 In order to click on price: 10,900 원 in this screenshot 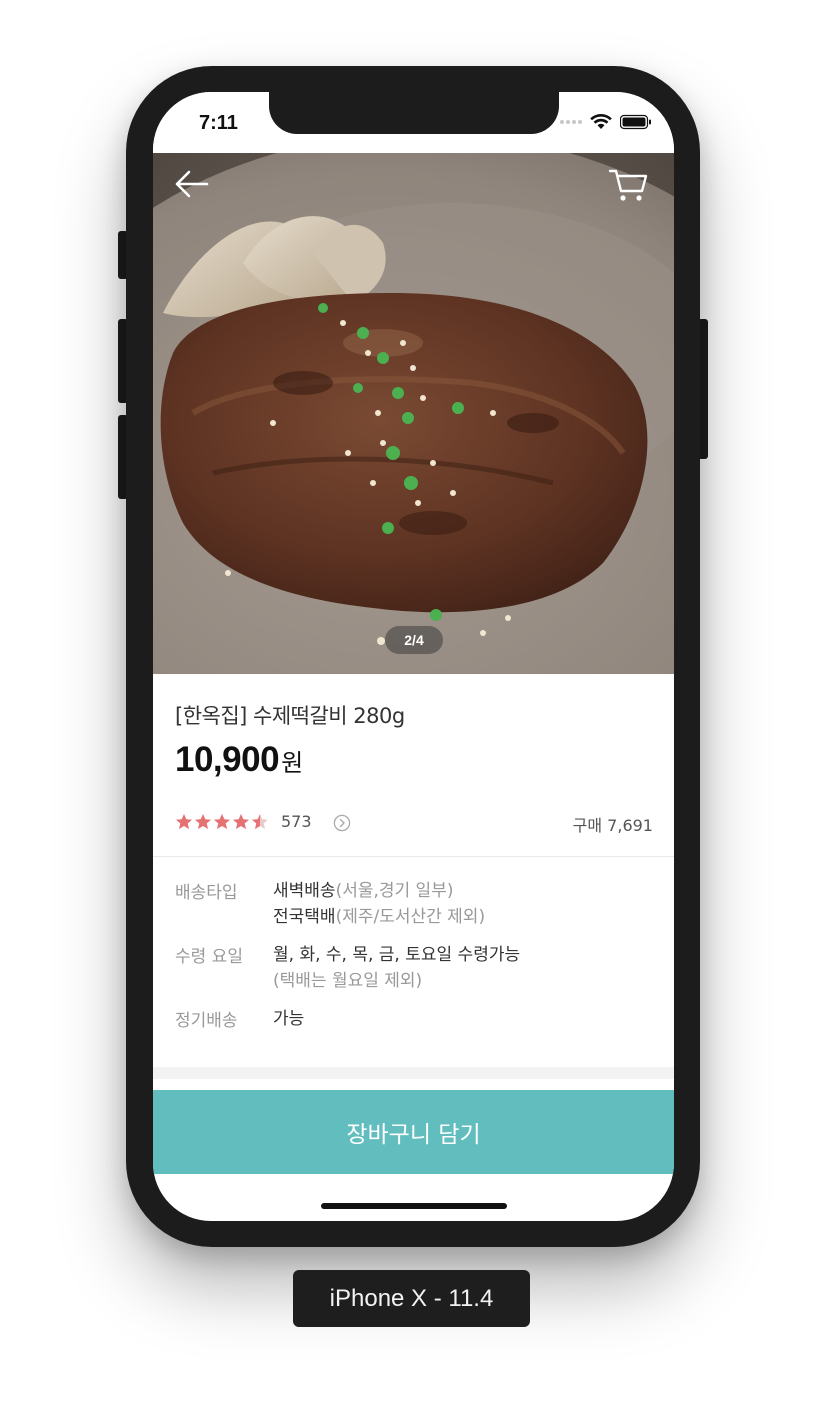, I will do `click(239, 760)`.